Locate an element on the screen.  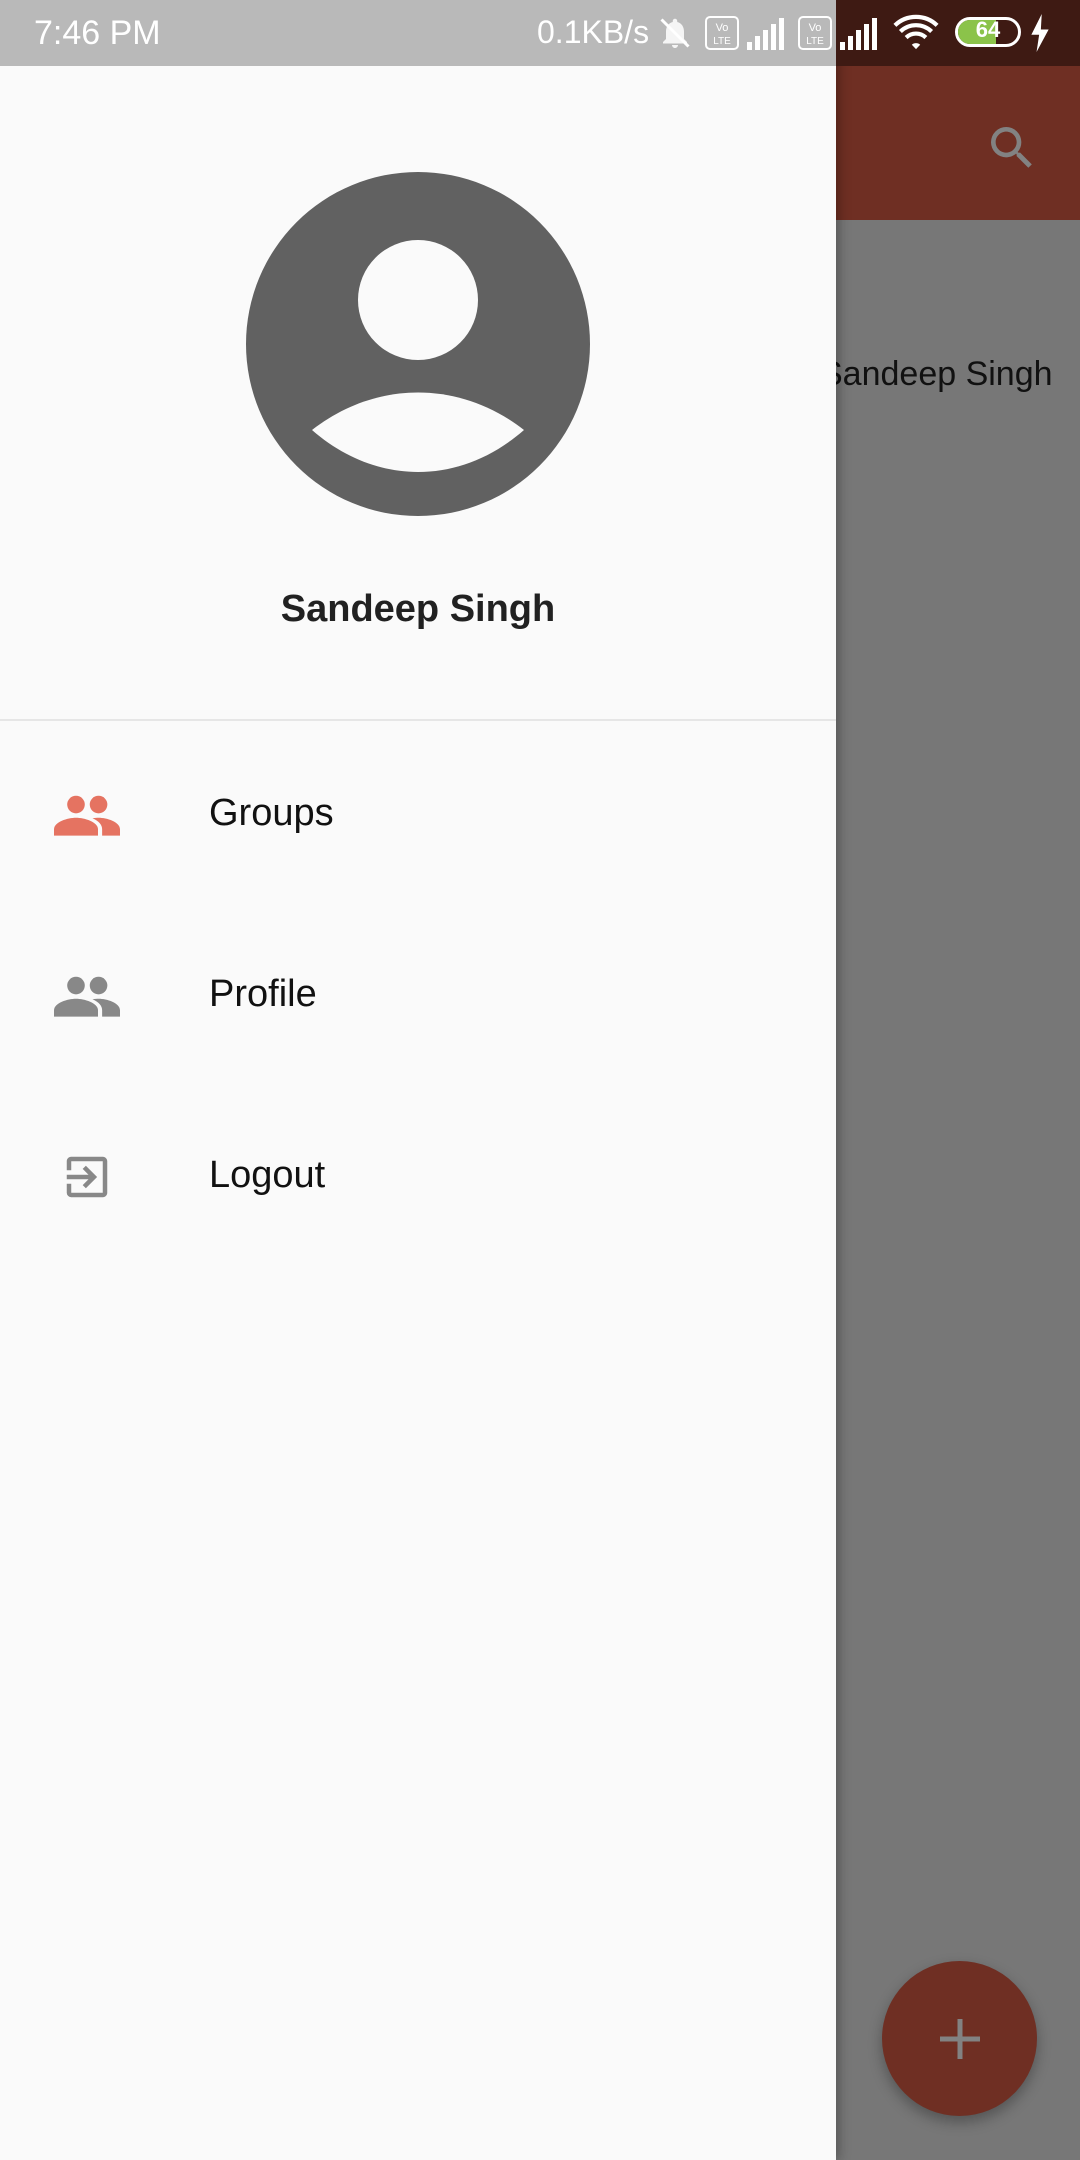
status-bar: 7:46 PM 0.1KB/s Vo LTE Vo LTE 64 is located at coordinates (540, 33).